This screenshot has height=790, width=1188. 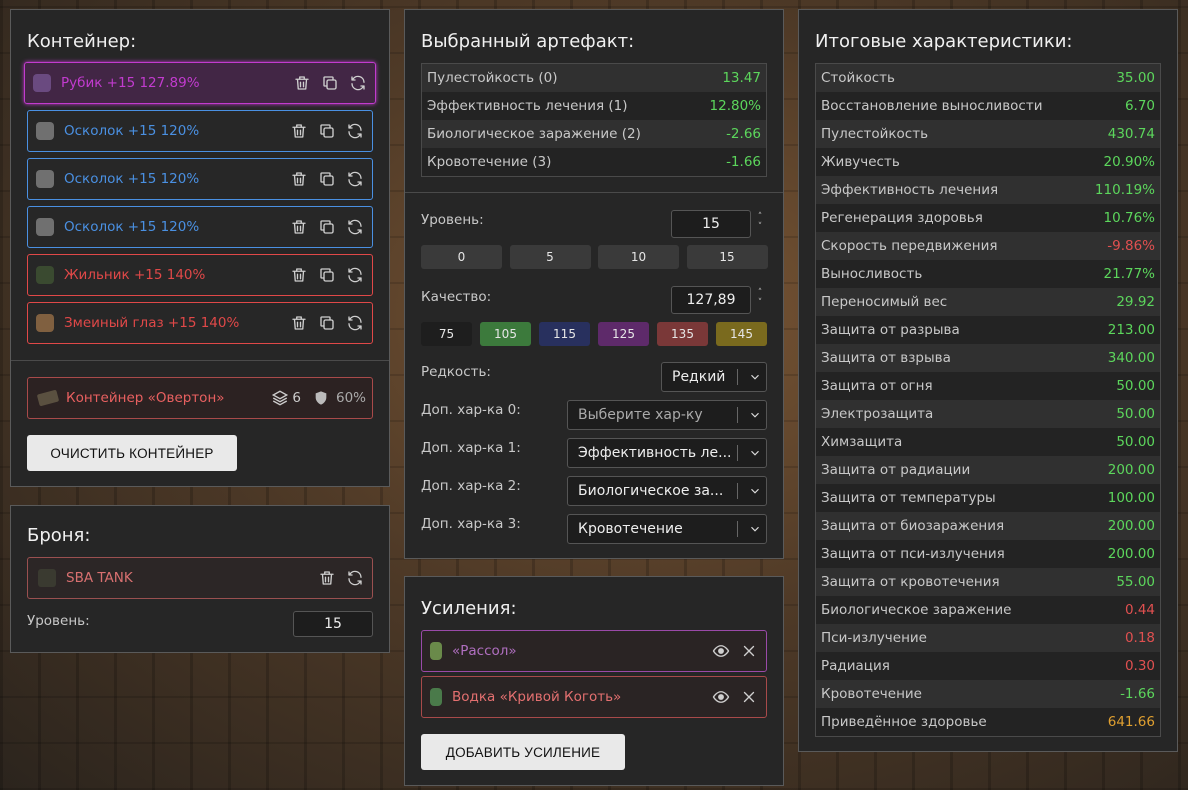 I want to click on container-name: Контейнер «Овертон», so click(x=145, y=398).